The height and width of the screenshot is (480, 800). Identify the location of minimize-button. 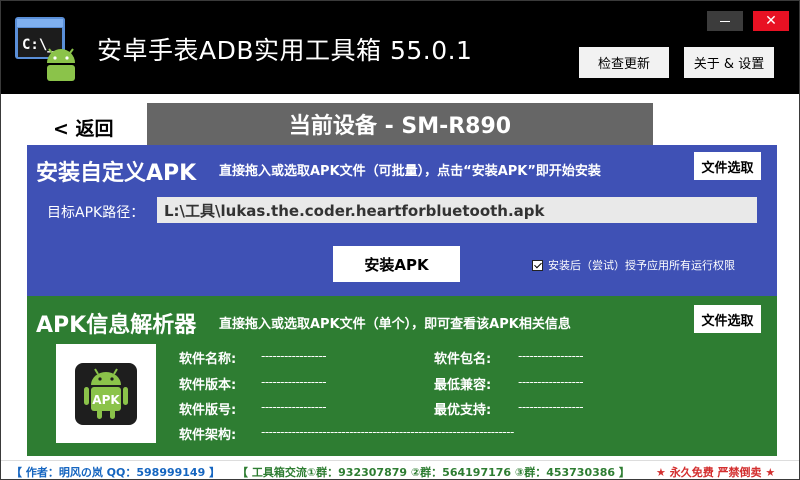
(725, 21).